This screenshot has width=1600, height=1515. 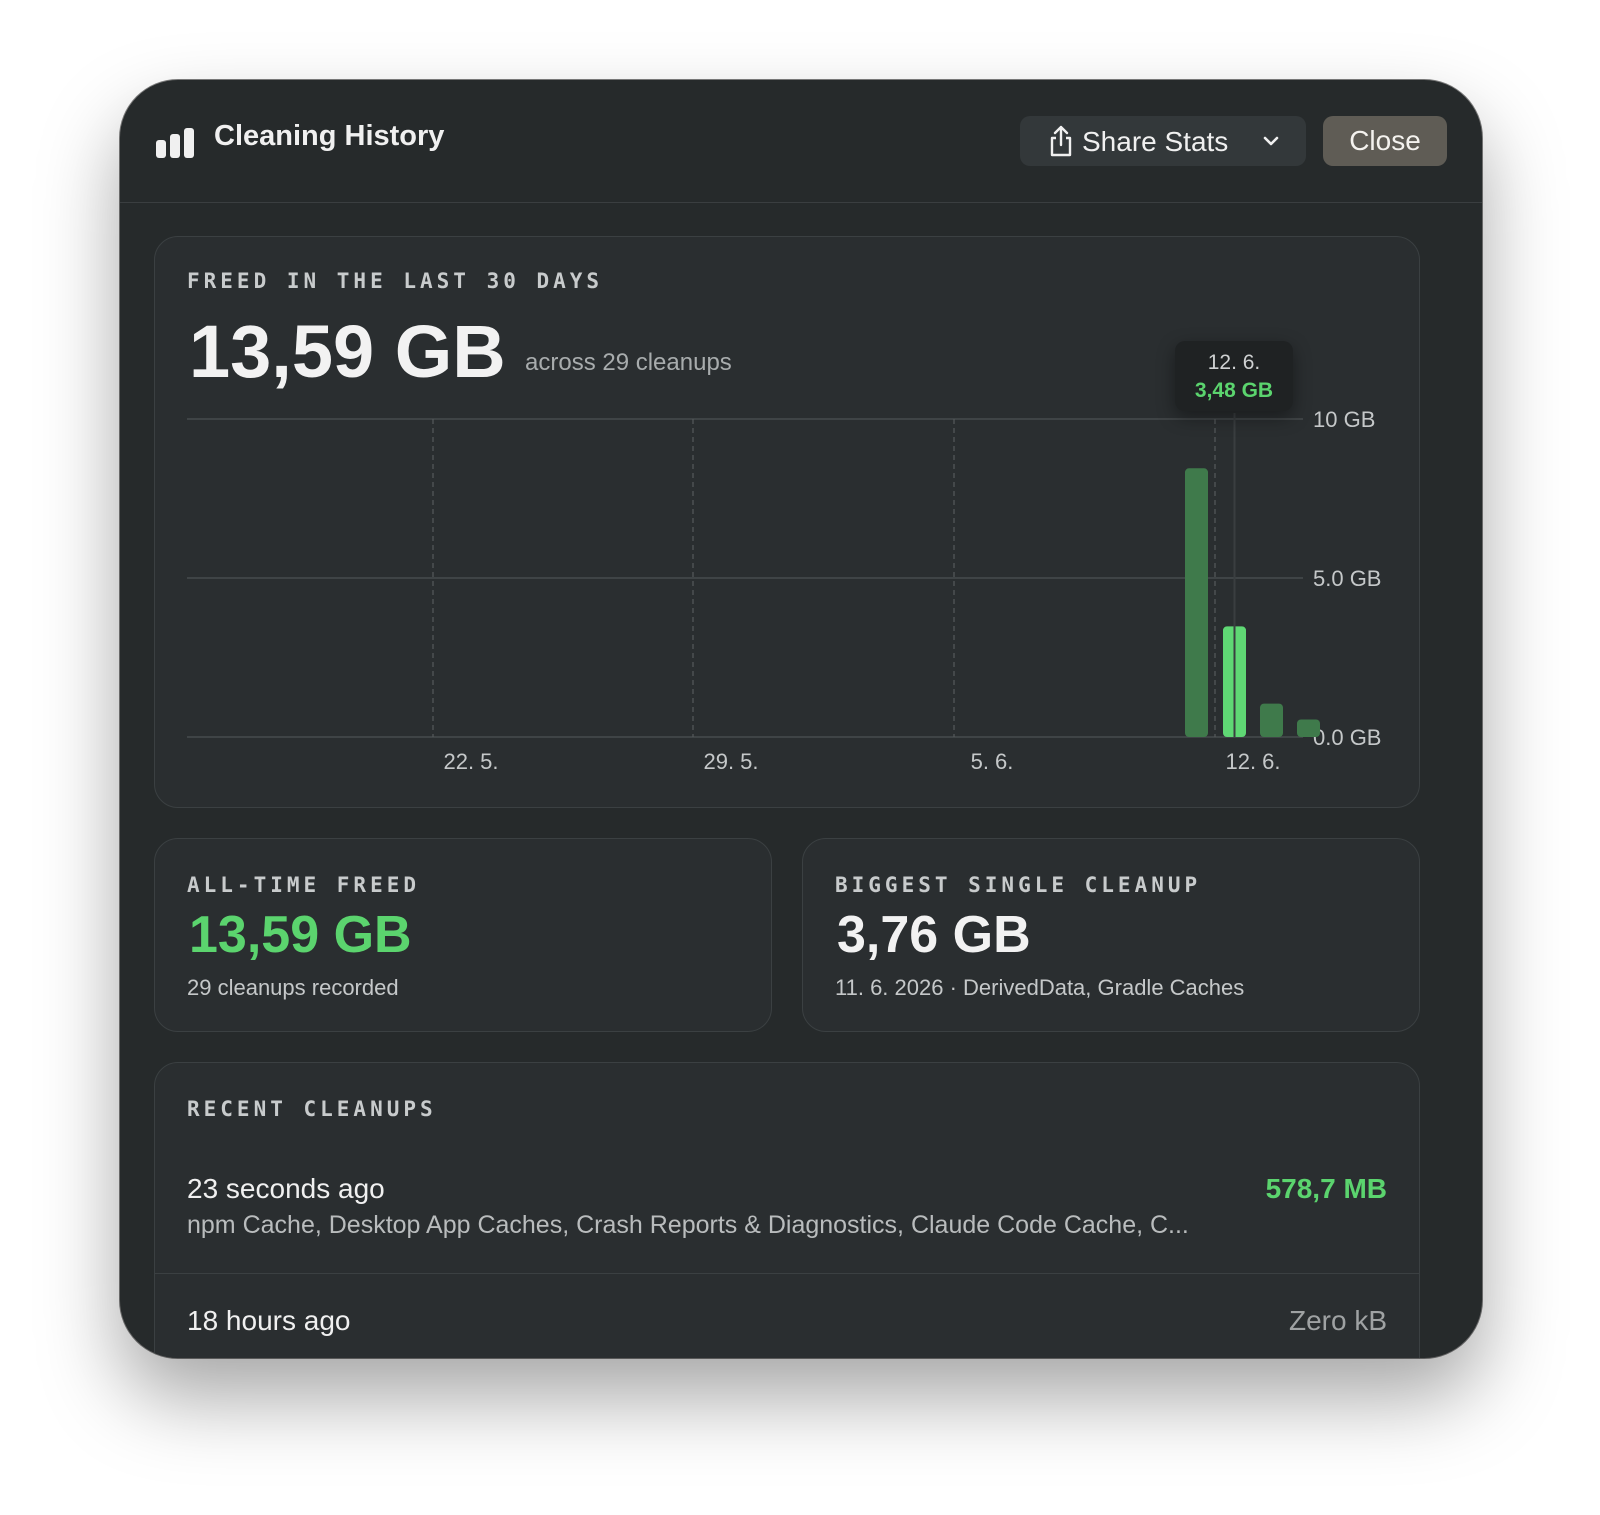 I want to click on x-tick-label: 29. 5., so click(x=730, y=761).